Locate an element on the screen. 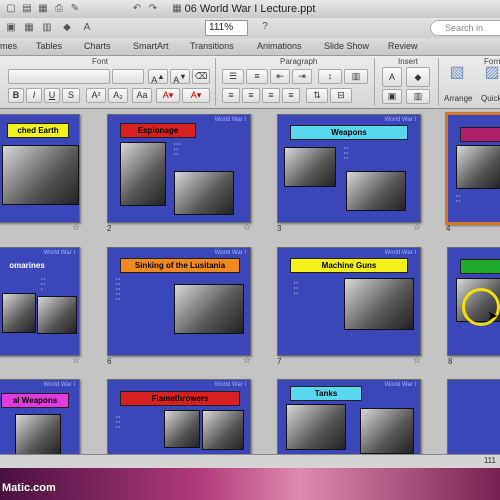 The width and height of the screenshot is (500, 500). insert-shape-button: ◆ is located at coordinates (418, 77).